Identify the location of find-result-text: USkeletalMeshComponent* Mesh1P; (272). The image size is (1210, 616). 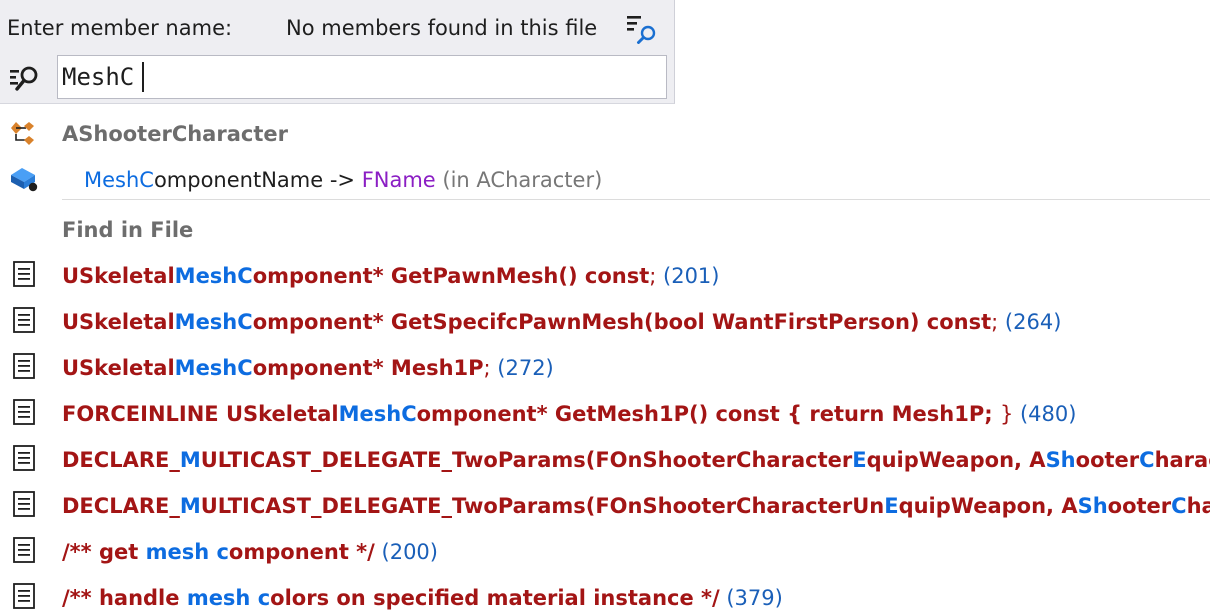
(308, 368).